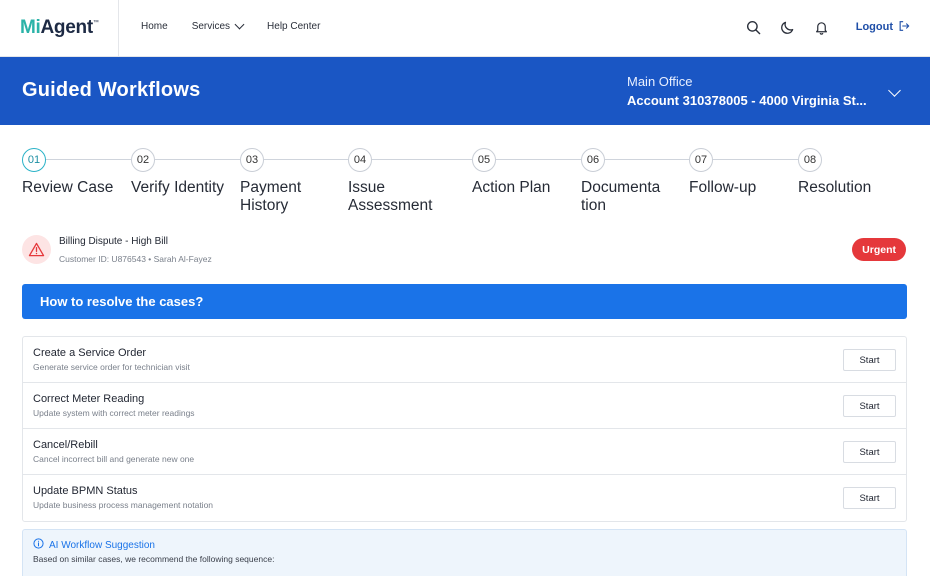 The image size is (930, 576). I want to click on nav-item-home-label: Home, so click(154, 26).